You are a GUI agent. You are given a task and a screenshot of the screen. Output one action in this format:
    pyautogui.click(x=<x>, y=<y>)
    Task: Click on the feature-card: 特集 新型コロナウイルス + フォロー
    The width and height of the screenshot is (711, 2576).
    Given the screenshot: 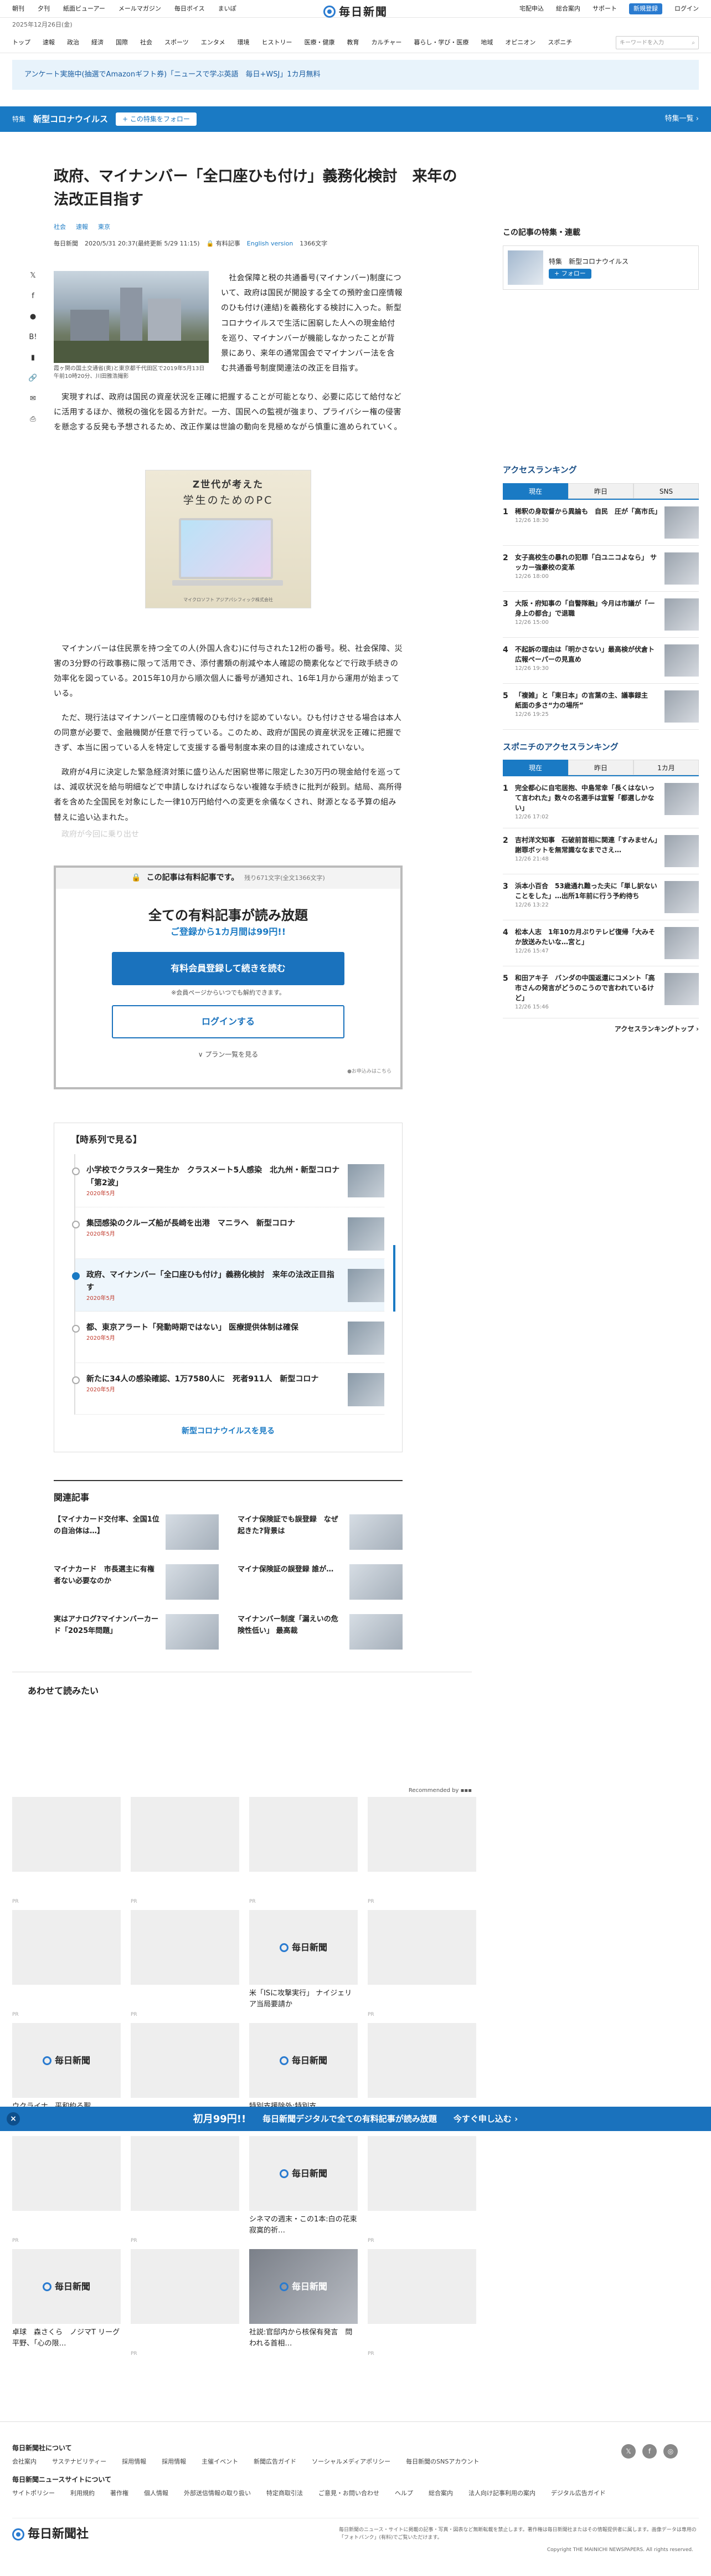 What is the action you would take?
    pyautogui.click(x=601, y=267)
    